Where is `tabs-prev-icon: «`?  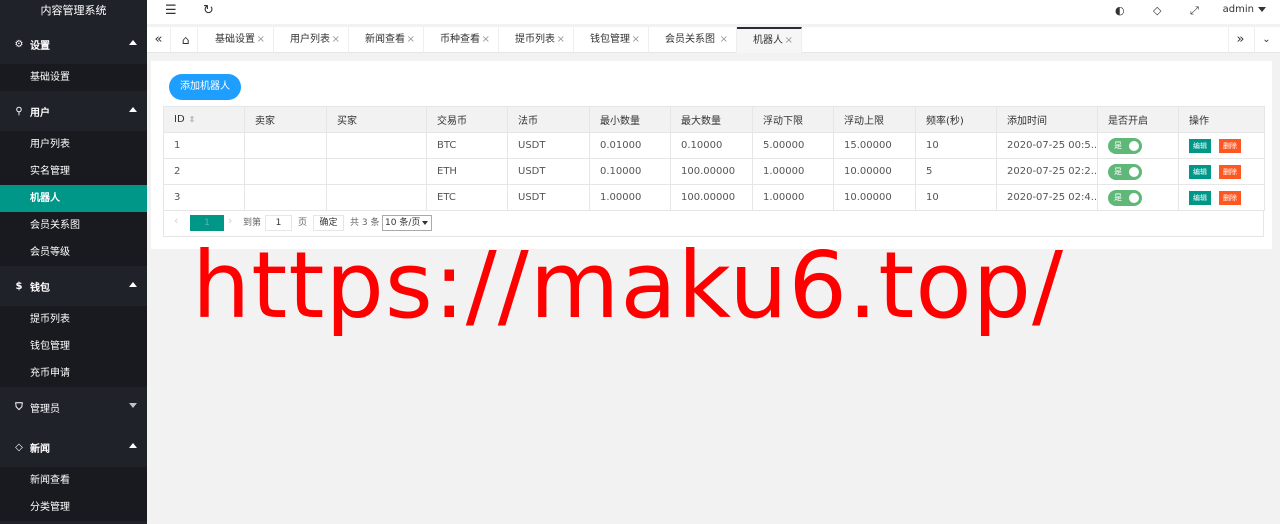
tabs-prev-icon: « is located at coordinates (159, 40).